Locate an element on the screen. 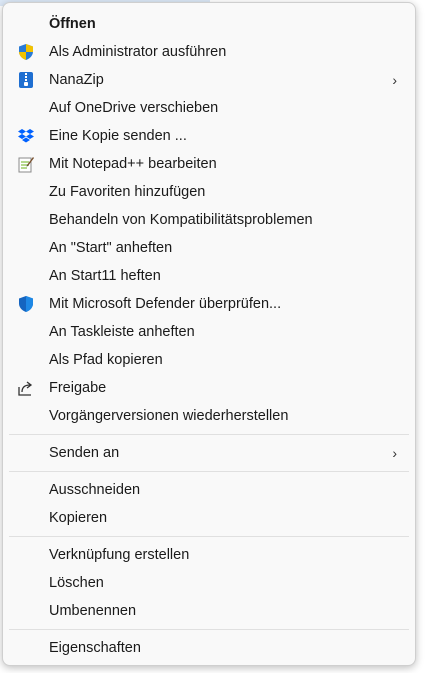 This screenshot has height=673, width=436. menu-item-label: Kopieren is located at coordinates (78, 518).